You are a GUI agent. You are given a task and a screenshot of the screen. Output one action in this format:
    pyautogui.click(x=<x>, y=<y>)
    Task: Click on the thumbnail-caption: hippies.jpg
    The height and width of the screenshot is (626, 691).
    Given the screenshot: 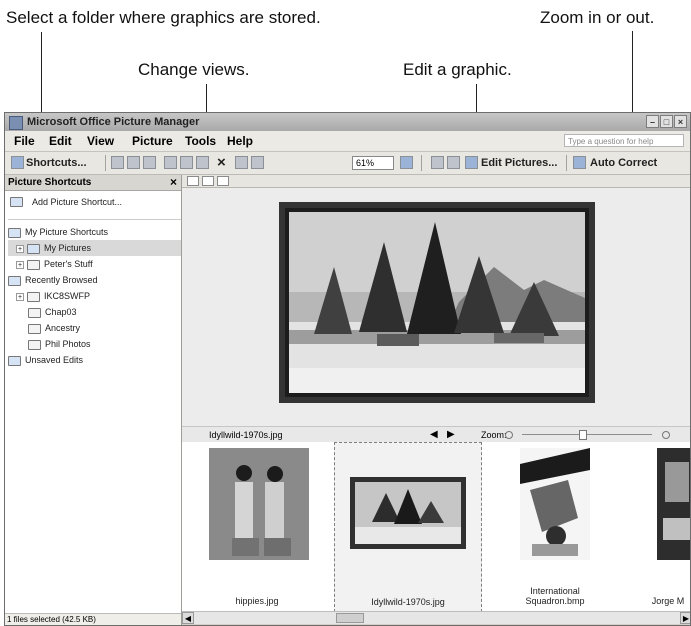 What is the action you would take?
    pyautogui.click(x=257, y=601)
    